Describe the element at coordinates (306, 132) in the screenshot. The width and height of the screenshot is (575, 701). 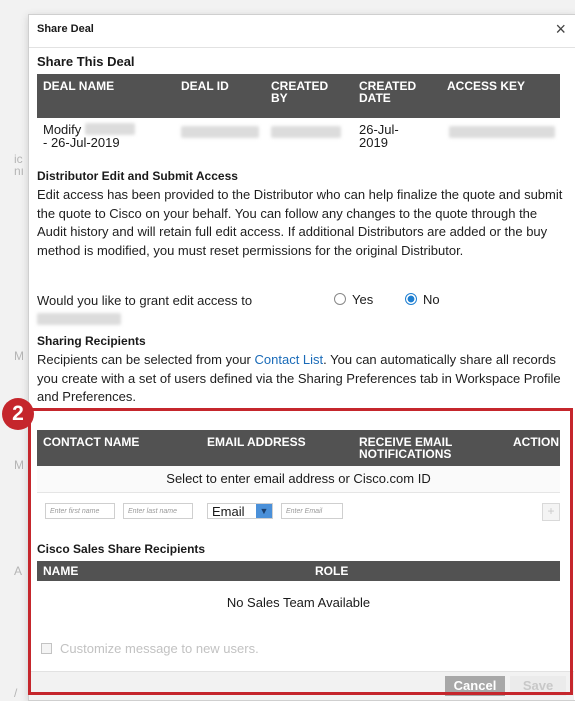
I see `redacted-created-by` at that location.